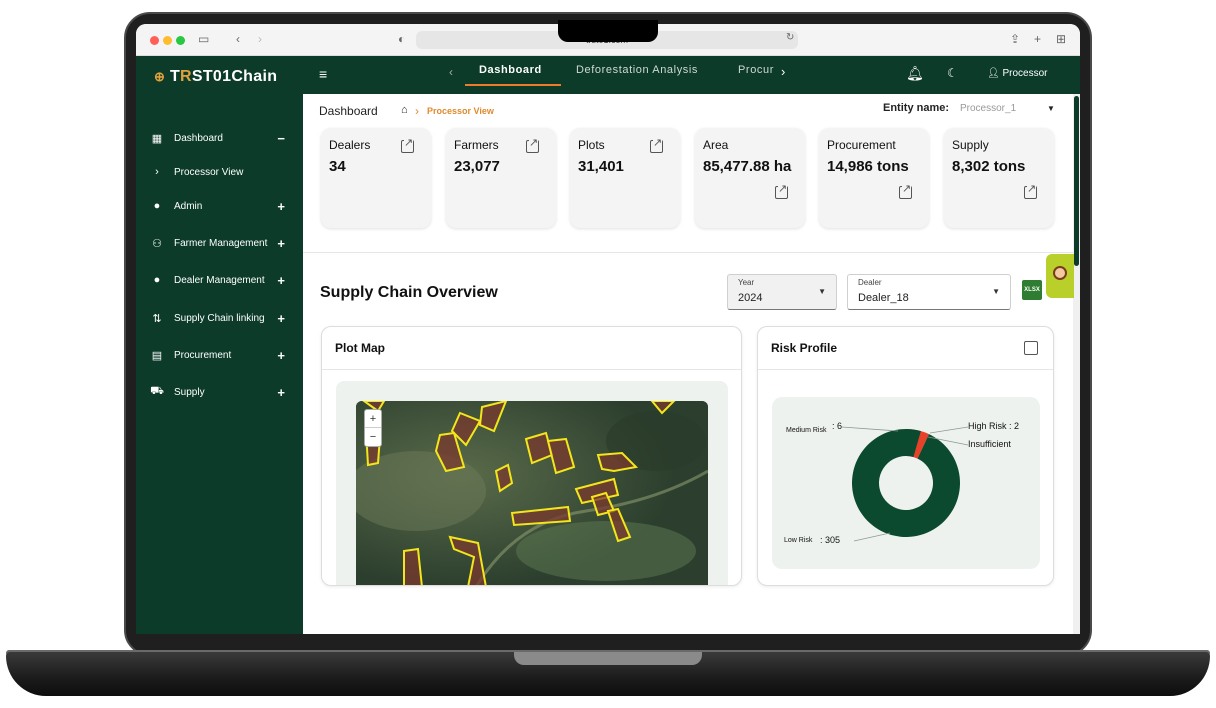  What do you see at coordinates (746, 282) in the screenshot?
I see `select-label: Year` at bounding box center [746, 282].